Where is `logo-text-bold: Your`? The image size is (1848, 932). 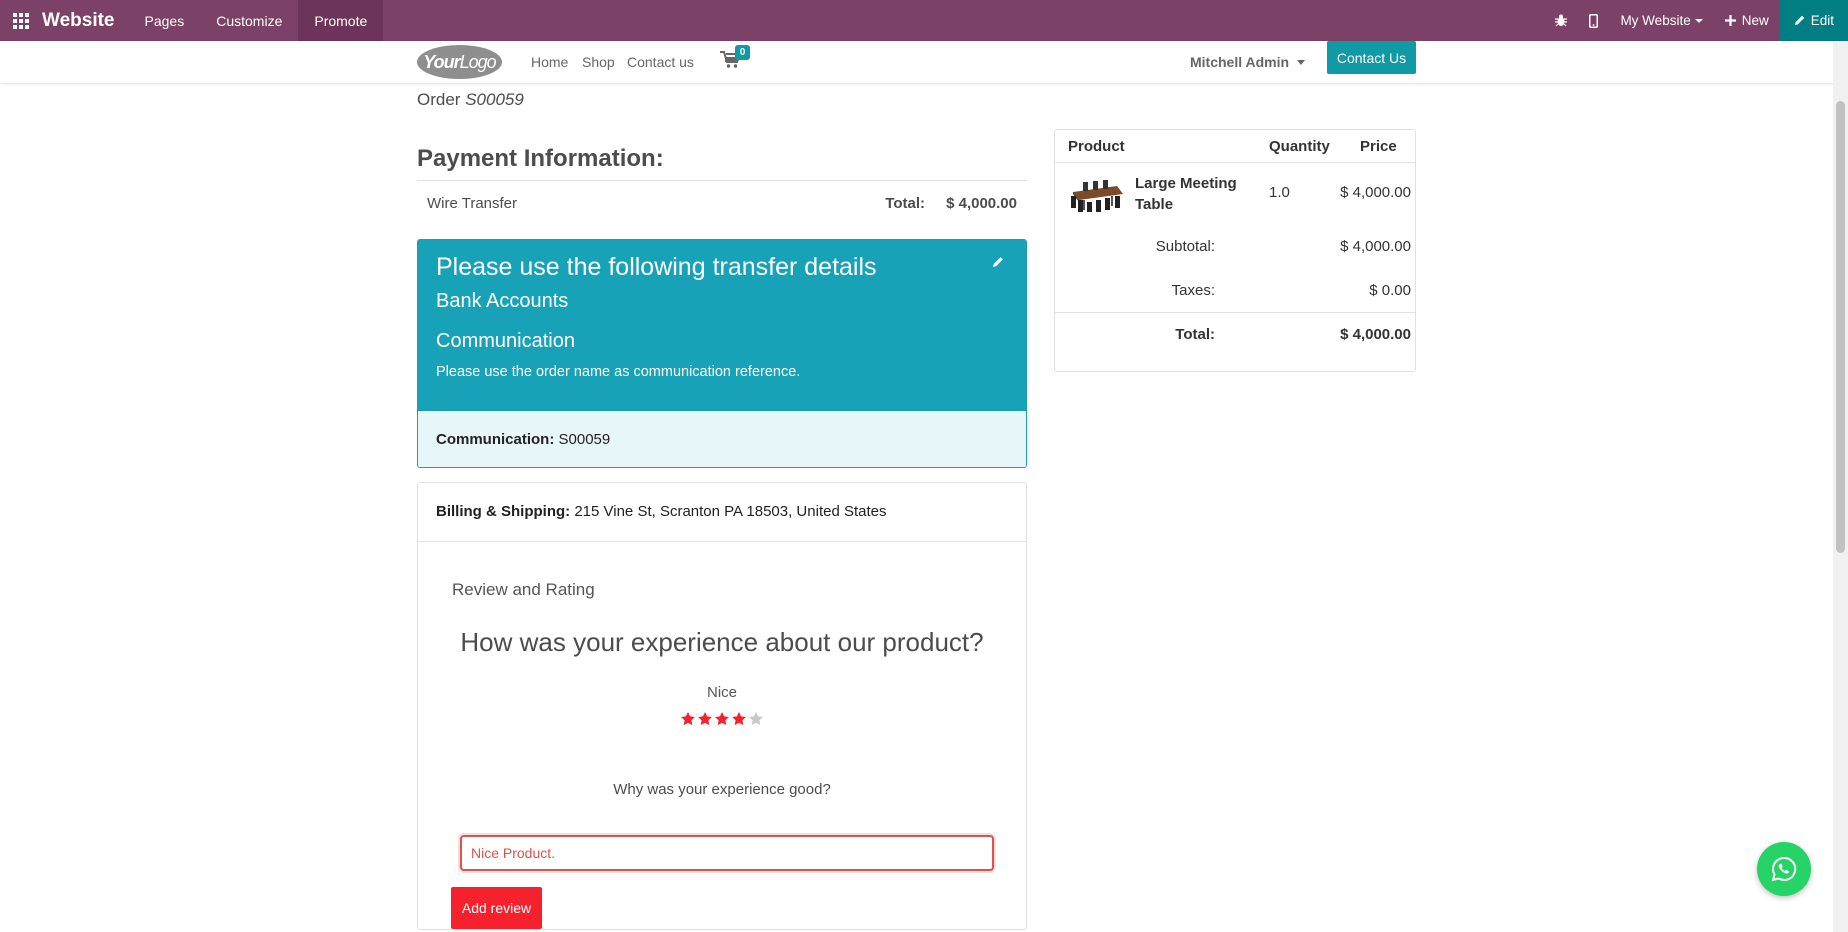 logo-text-bold: Your is located at coordinates (441, 61).